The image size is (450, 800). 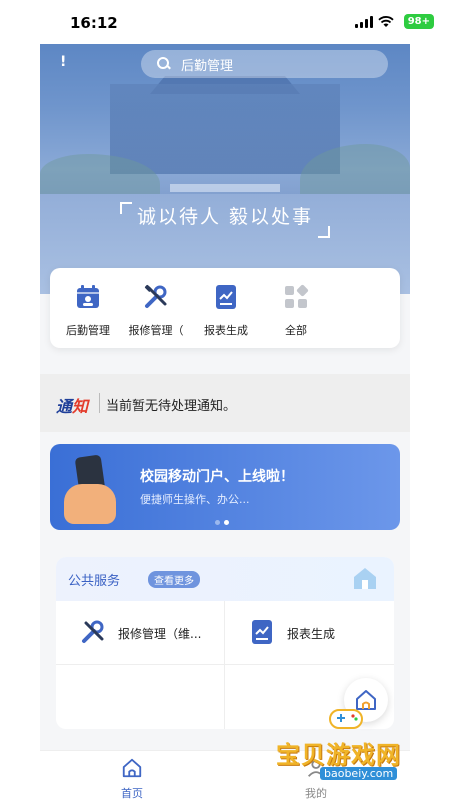 What do you see at coordinates (80, 406) in the screenshot?
I see `notice-logo-part-b: 知` at bounding box center [80, 406].